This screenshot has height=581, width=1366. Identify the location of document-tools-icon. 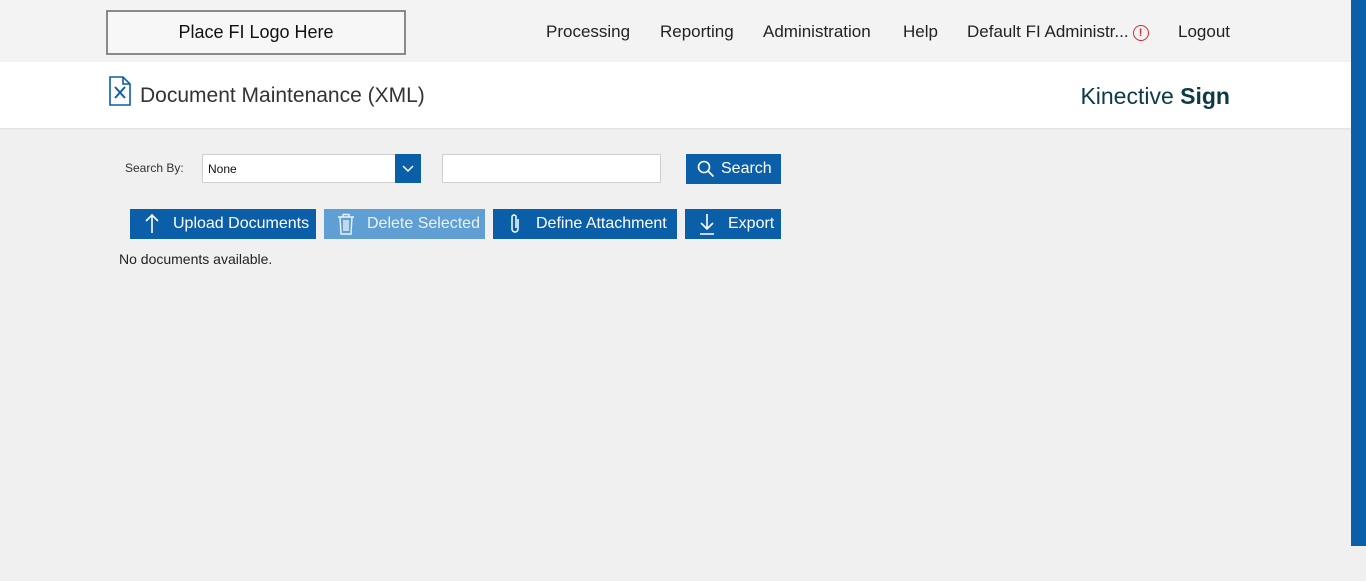
(120, 93).